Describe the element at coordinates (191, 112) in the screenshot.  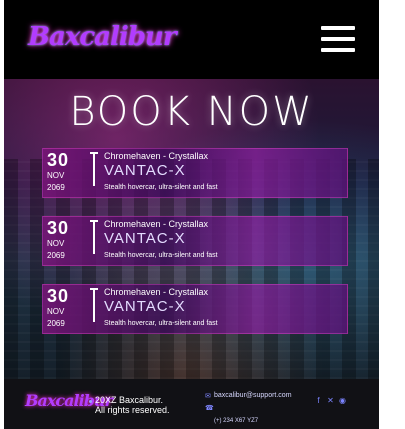
I see `page-title: BOOK NOW` at that location.